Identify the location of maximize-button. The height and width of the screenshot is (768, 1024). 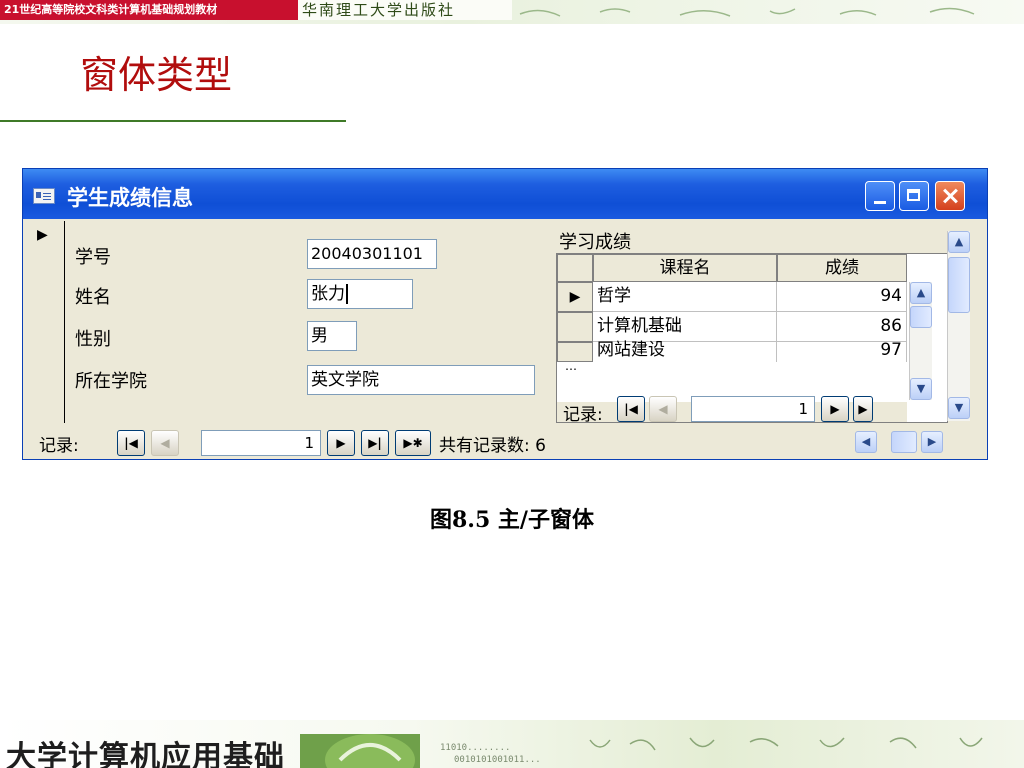
(914, 196).